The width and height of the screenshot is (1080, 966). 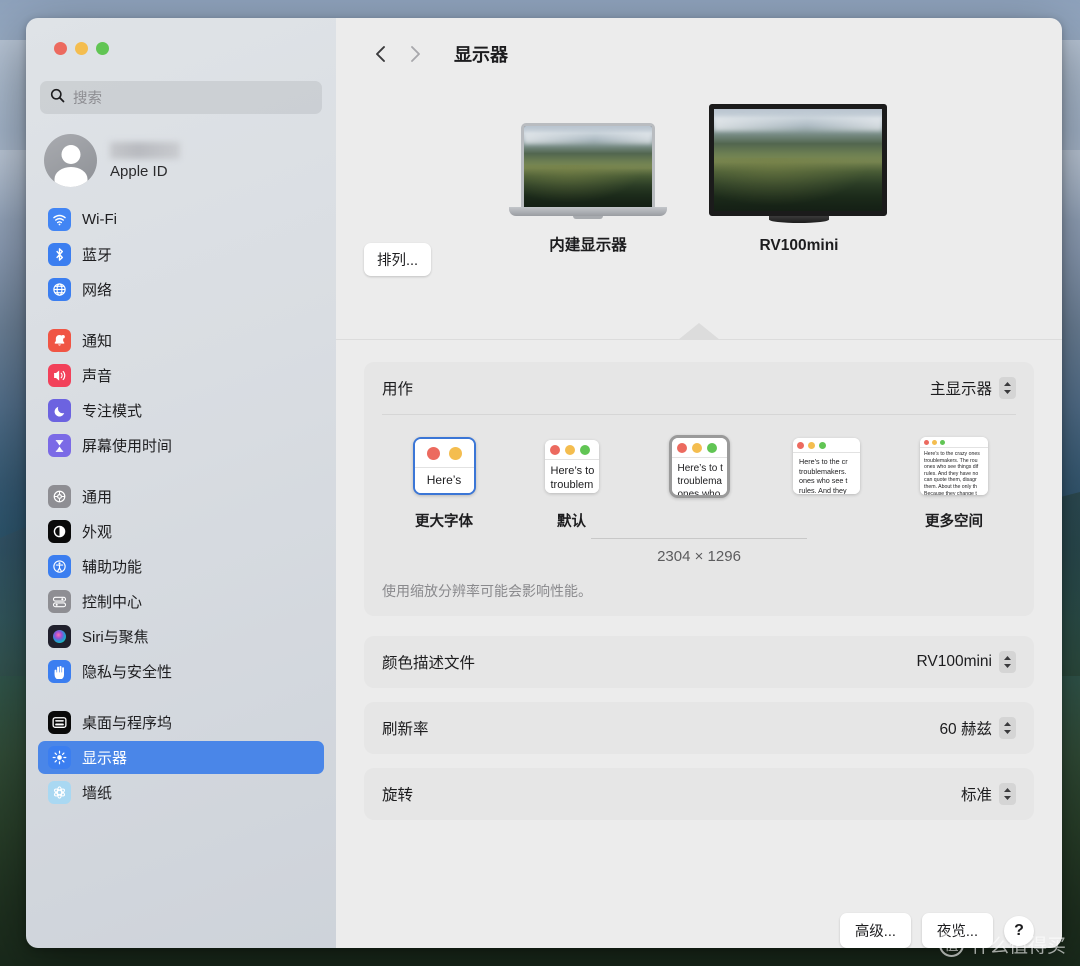 I want to click on accessibility-icon, so click(x=59, y=566).